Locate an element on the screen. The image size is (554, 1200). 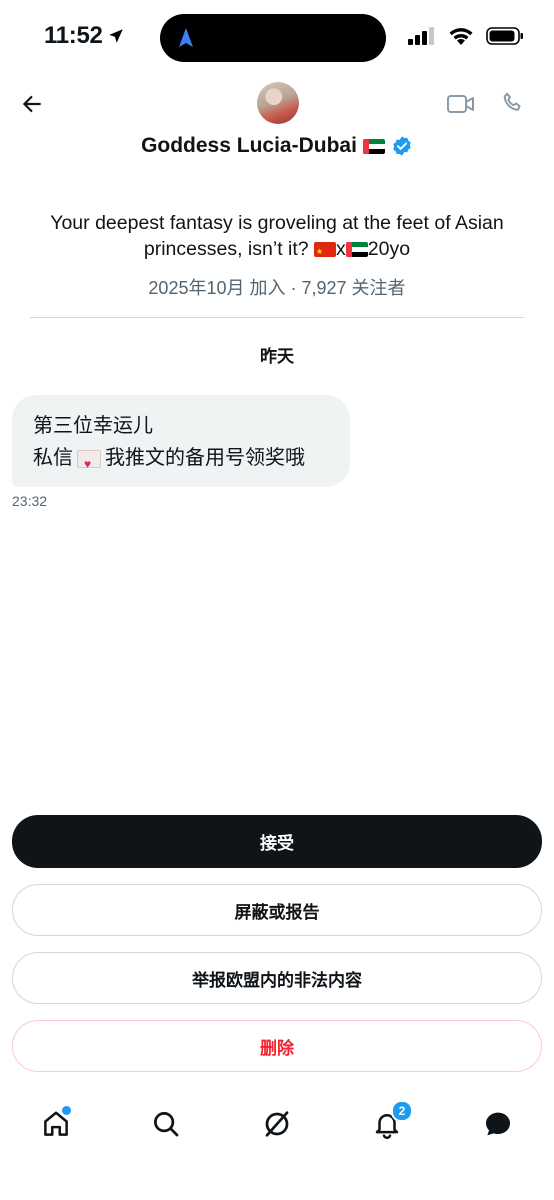
profile-meta: 2025年10月 加入 · 7,927 关注者 is located at coordinates (277, 287).